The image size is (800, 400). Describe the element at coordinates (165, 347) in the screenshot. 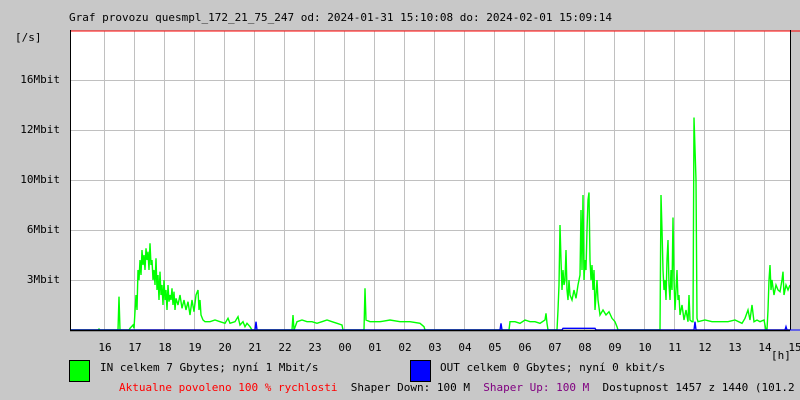

I see `x-tick-label: 18` at that location.